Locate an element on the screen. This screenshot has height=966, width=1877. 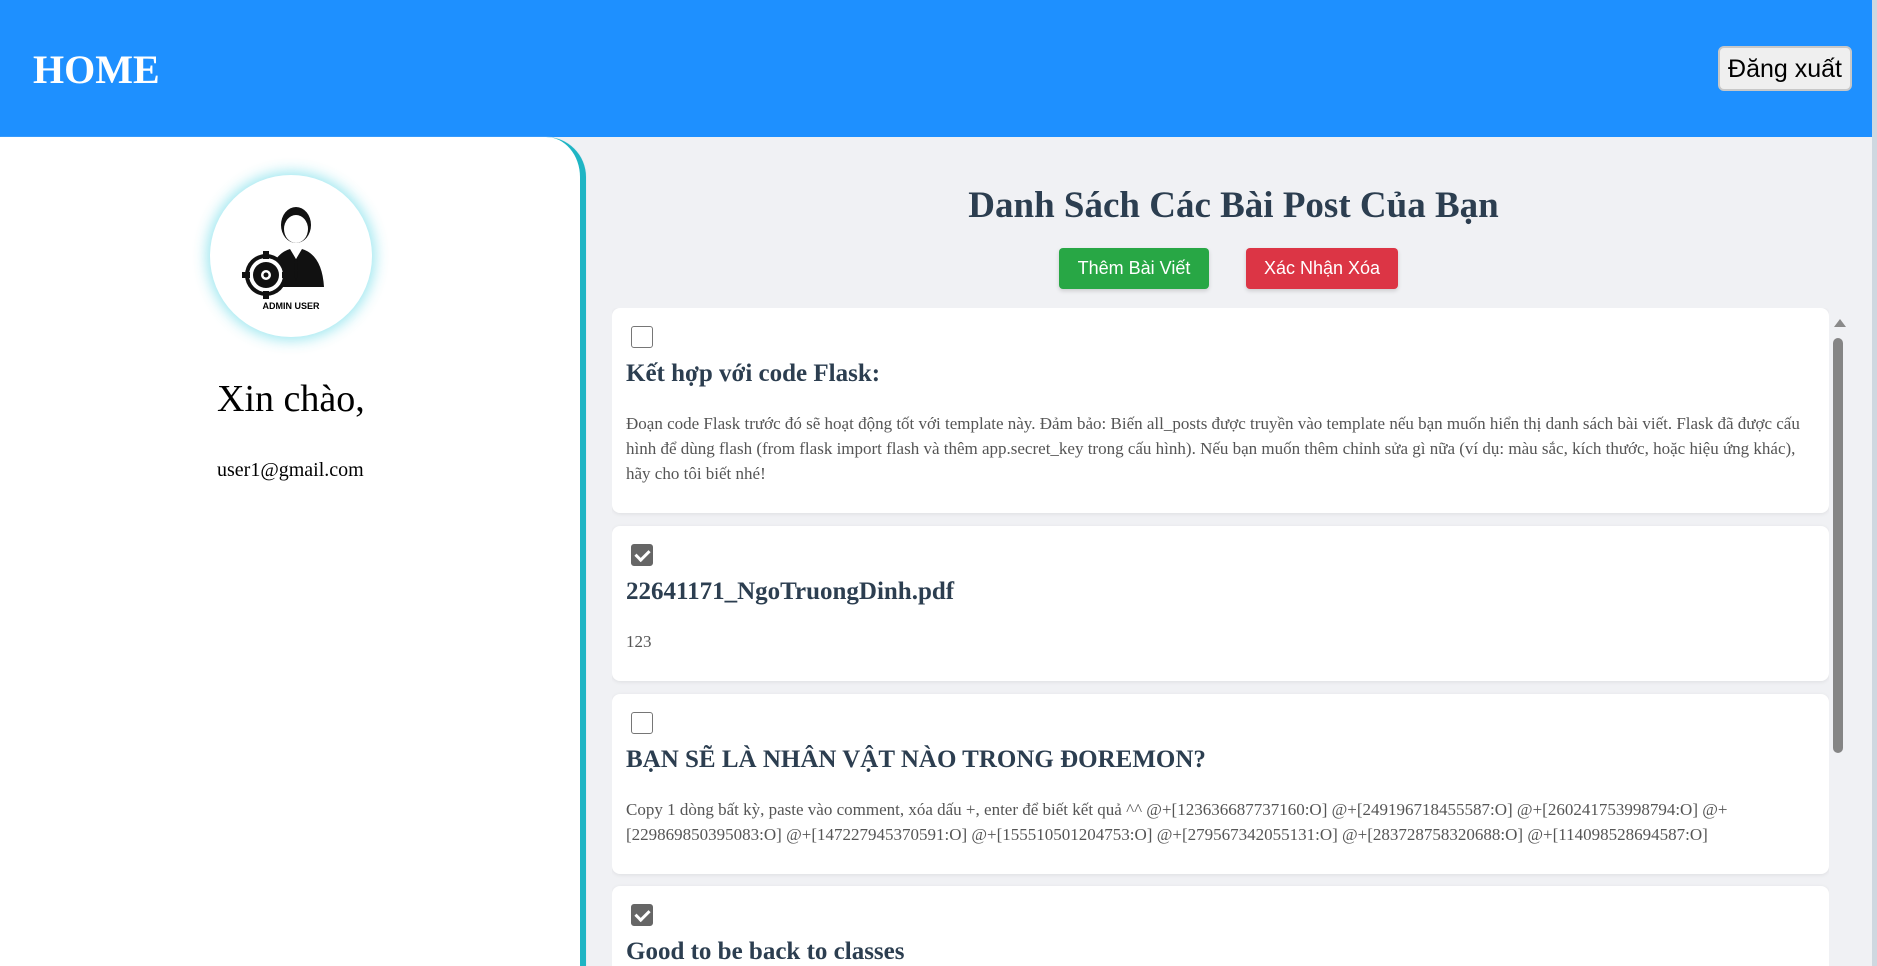
admin-user-icon is located at coordinates (283, 253).